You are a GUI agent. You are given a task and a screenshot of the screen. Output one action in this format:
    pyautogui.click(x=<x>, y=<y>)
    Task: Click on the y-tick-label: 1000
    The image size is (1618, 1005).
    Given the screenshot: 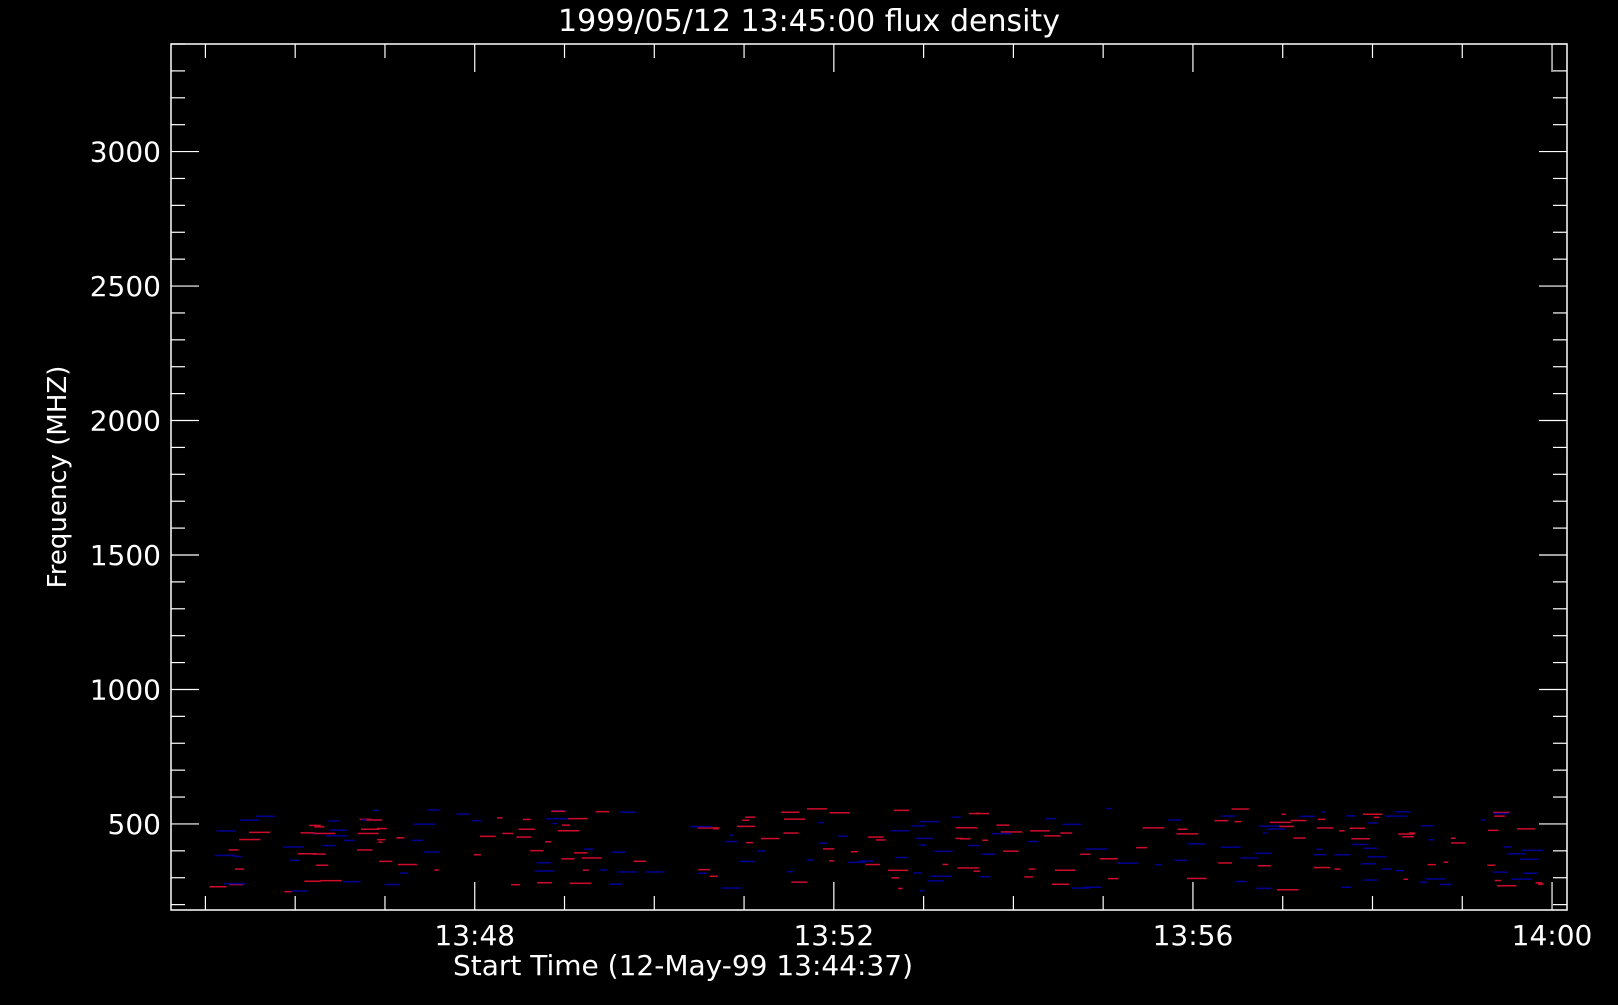 What is the action you would take?
    pyautogui.click(x=125, y=689)
    